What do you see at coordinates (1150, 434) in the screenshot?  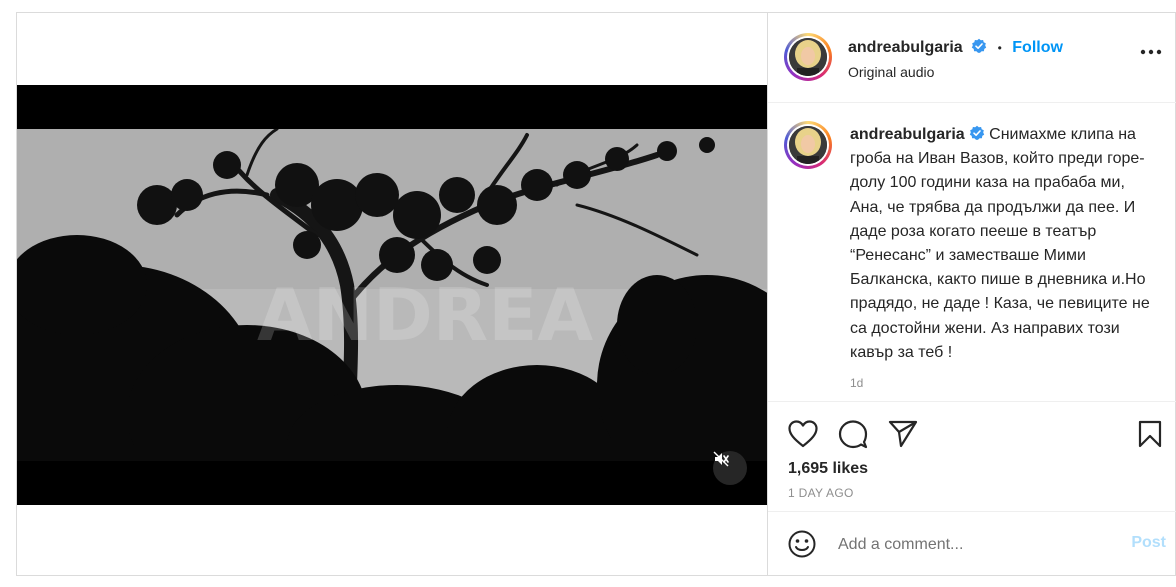 I see `save-icon` at bounding box center [1150, 434].